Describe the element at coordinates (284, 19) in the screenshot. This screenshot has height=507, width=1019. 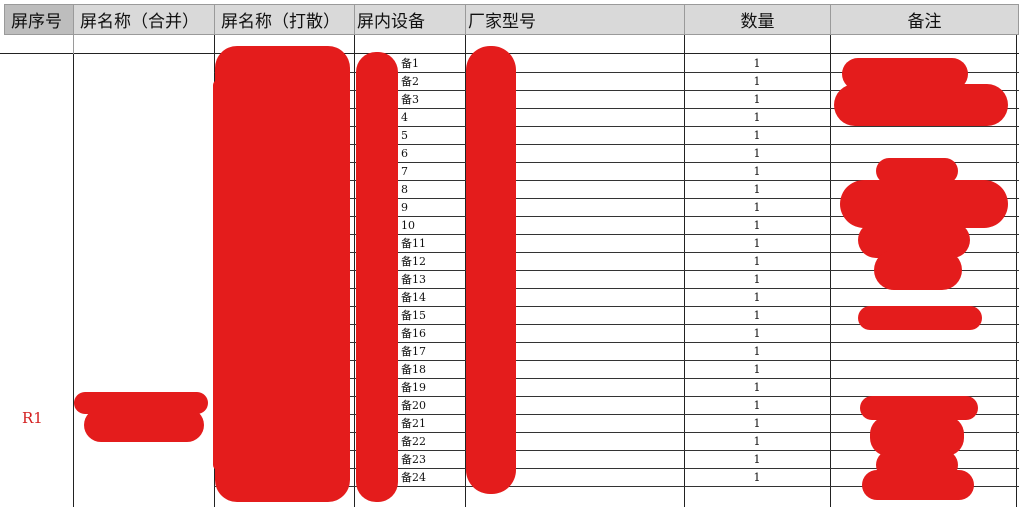
I see `header-screen-name-split: 屏名称（打散）` at that location.